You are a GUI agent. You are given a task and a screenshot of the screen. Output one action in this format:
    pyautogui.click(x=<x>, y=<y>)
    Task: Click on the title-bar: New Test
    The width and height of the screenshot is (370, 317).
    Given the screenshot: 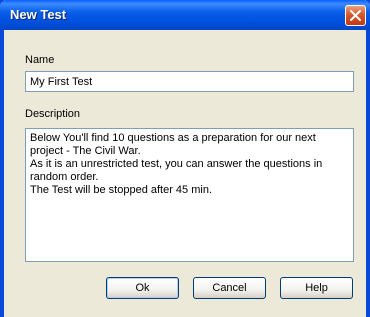 What is the action you would take?
    pyautogui.click(x=185, y=15)
    